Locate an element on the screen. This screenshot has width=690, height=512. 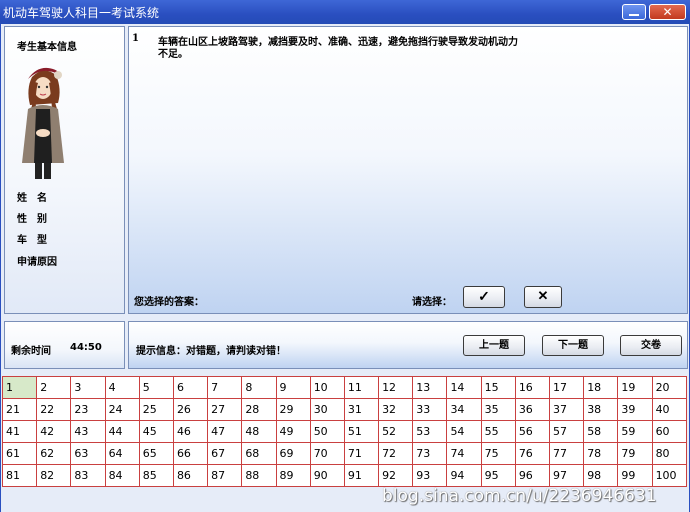
question-cell: 85 is located at coordinates (156, 475).